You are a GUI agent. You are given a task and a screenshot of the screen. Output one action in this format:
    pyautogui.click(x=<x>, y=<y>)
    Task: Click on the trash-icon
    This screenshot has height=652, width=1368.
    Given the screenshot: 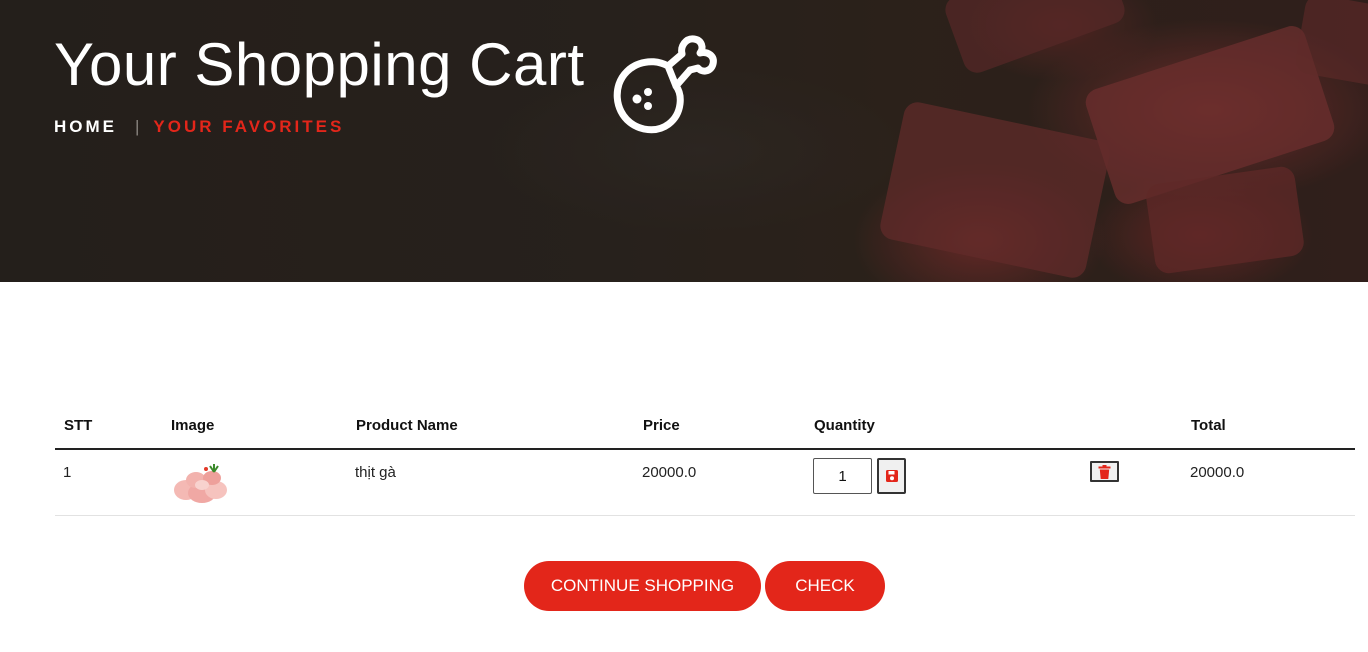 What is the action you would take?
    pyautogui.click(x=1104, y=471)
    